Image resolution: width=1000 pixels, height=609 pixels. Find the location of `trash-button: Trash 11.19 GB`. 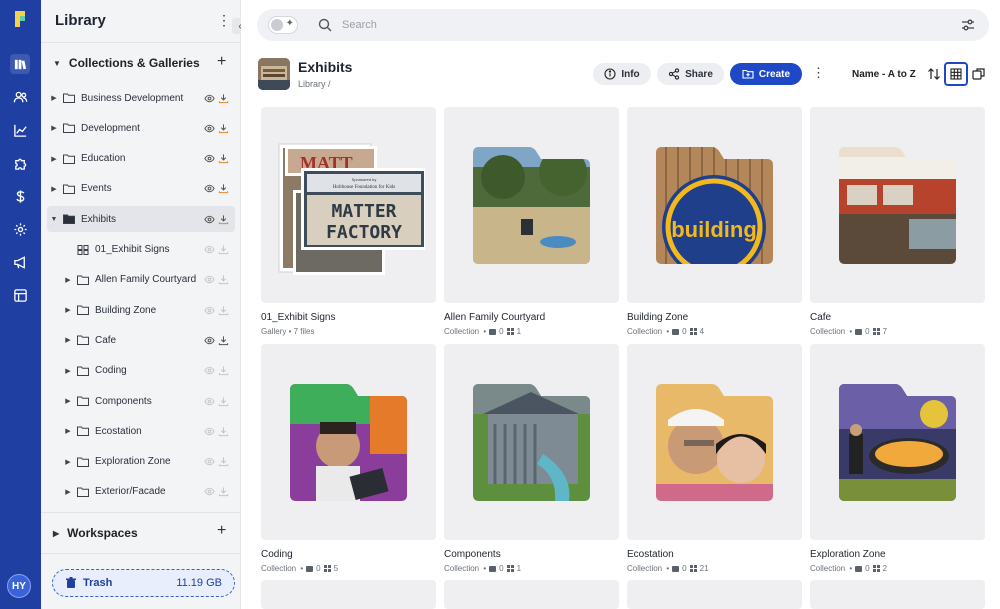

trash-button: Trash 11.19 GB is located at coordinates (143, 583).